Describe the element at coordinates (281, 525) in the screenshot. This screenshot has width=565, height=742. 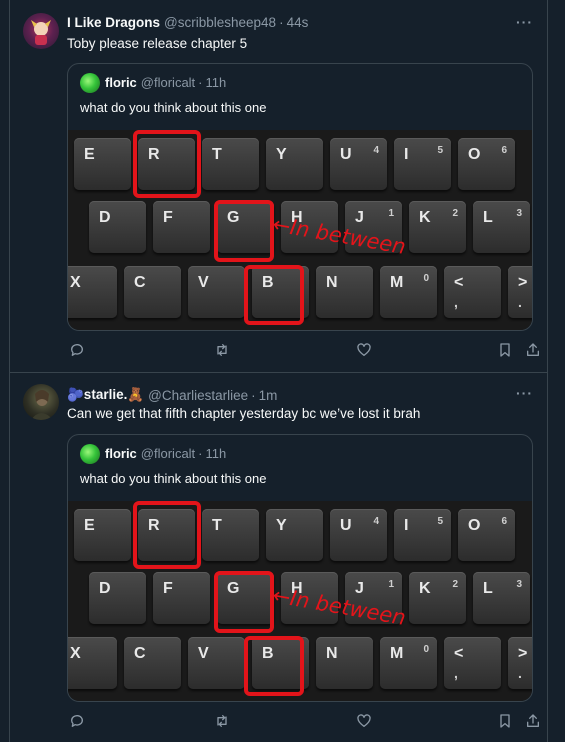
I see `key-label: Y` at that location.